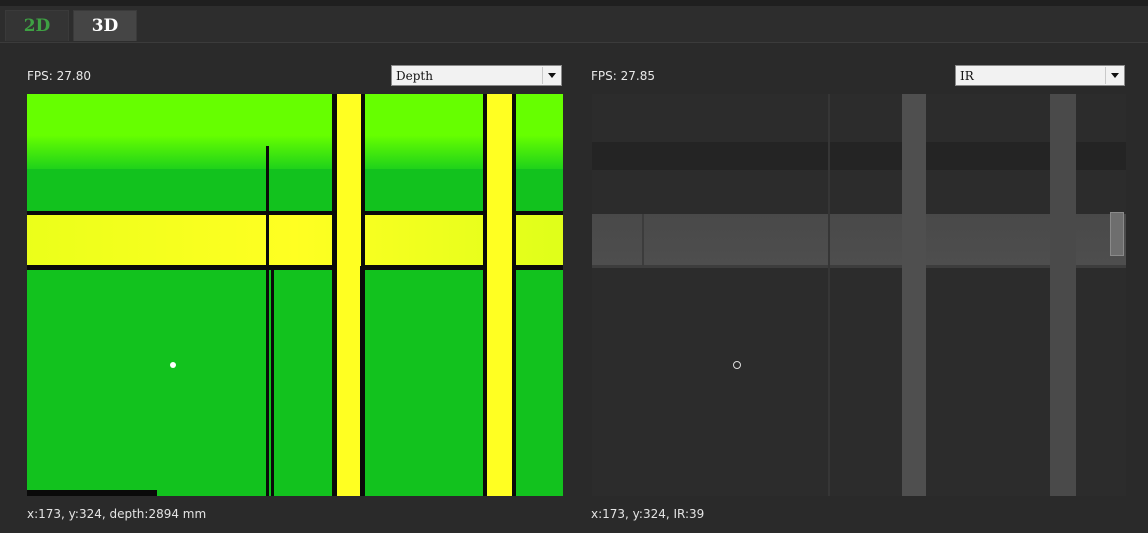 The width and height of the screenshot is (1148, 533). Describe the element at coordinates (37, 25) in the screenshot. I see `tab-2d: 2D` at that location.